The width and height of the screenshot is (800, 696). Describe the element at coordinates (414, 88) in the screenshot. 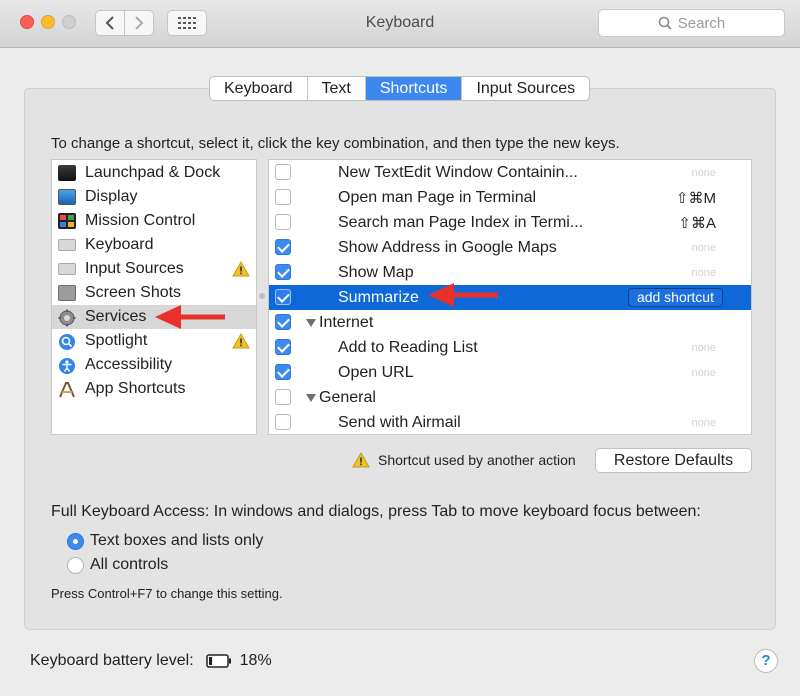

I see `tab-shortcuts: Shortcuts` at that location.